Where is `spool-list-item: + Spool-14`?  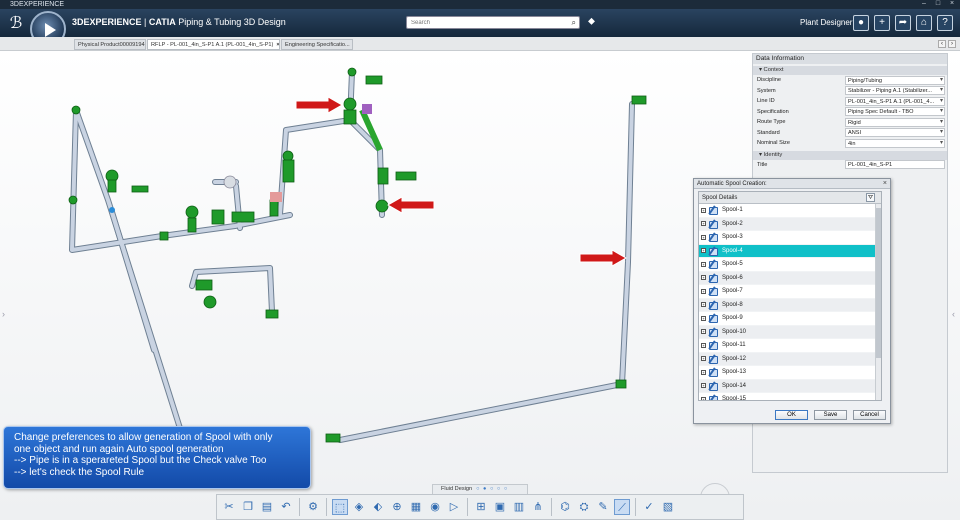 spool-list-item: + Spool-14 is located at coordinates (790, 386).